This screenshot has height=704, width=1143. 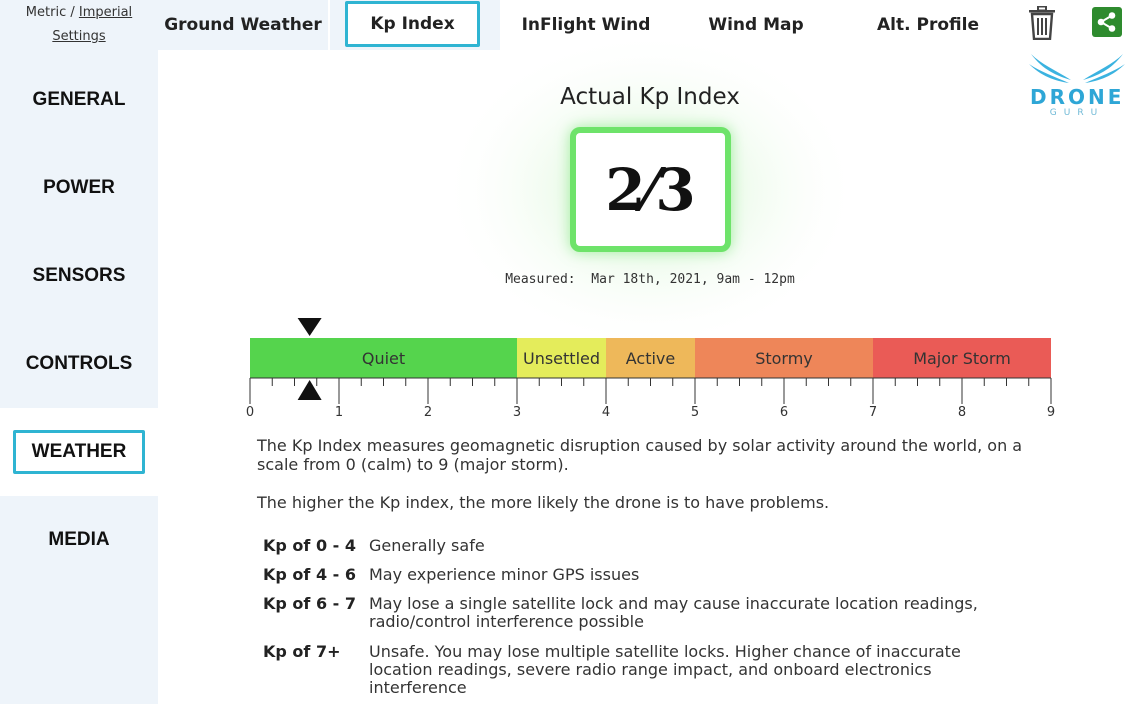 What do you see at coordinates (412, 24) in the screenshot?
I see `tab-label: Kp Index` at bounding box center [412, 24].